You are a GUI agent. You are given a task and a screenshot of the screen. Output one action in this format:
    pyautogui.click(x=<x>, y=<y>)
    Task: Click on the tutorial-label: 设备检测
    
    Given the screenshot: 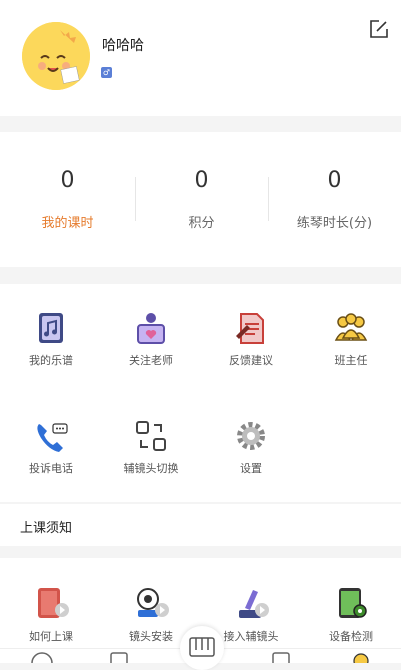 What is the action you would take?
    pyautogui.click(x=351, y=636)
    